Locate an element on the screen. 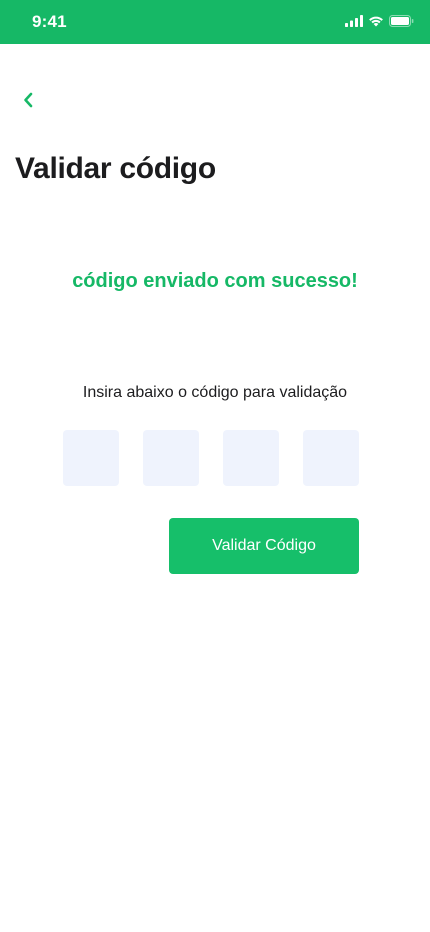 The image size is (430, 932). status-bar: 9:41 is located at coordinates (215, 22).